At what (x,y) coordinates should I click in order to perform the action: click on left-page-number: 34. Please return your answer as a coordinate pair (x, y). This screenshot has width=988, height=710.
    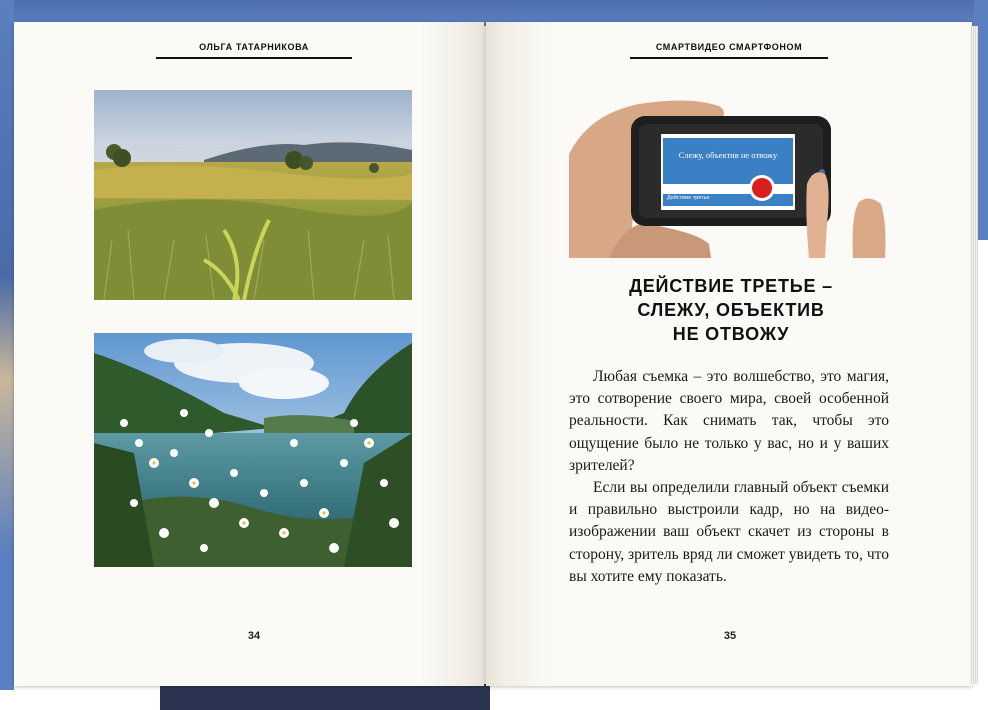
    Looking at the image, I should click on (254, 636).